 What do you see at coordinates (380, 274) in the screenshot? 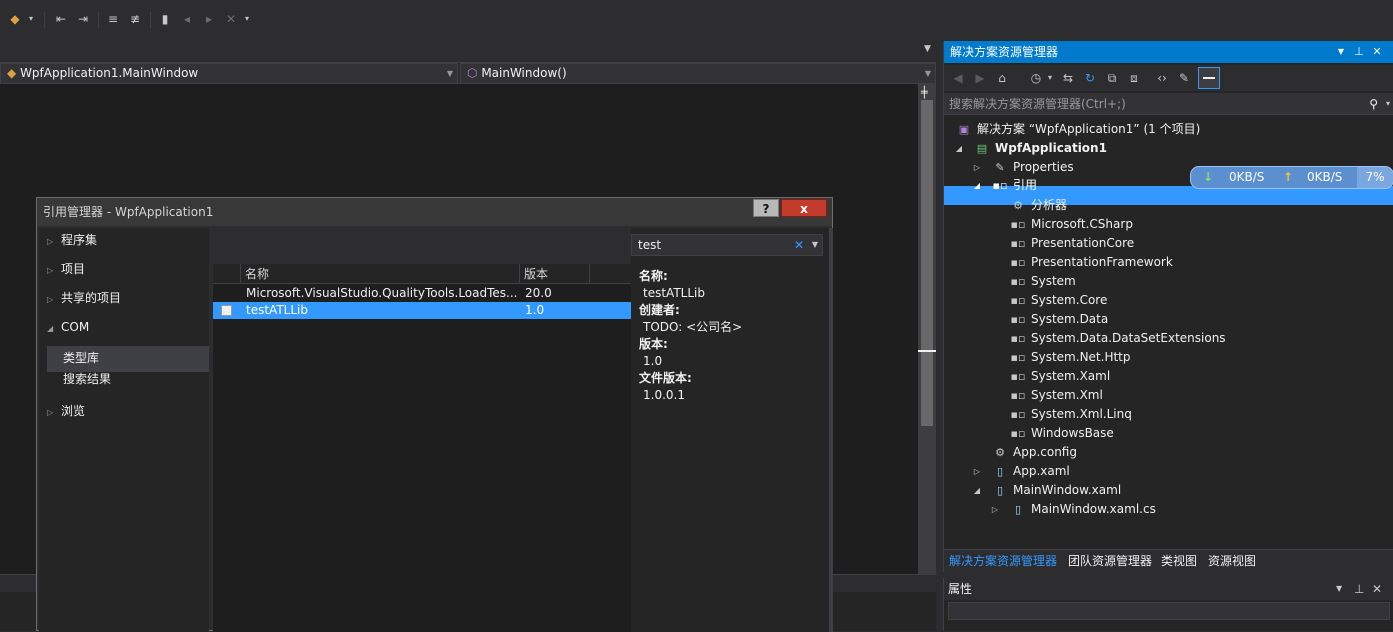
I see `name-column-header: 名称` at bounding box center [380, 274].